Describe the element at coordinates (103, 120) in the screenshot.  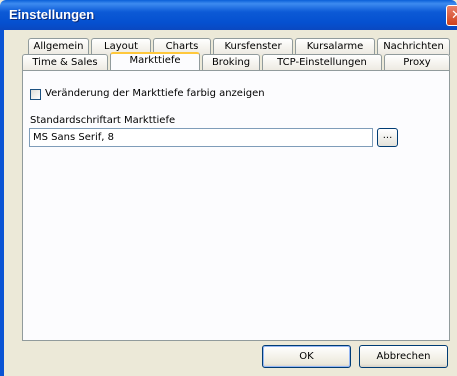
I see `default-font-label: Standardschriftart Markttiefe` at that location.